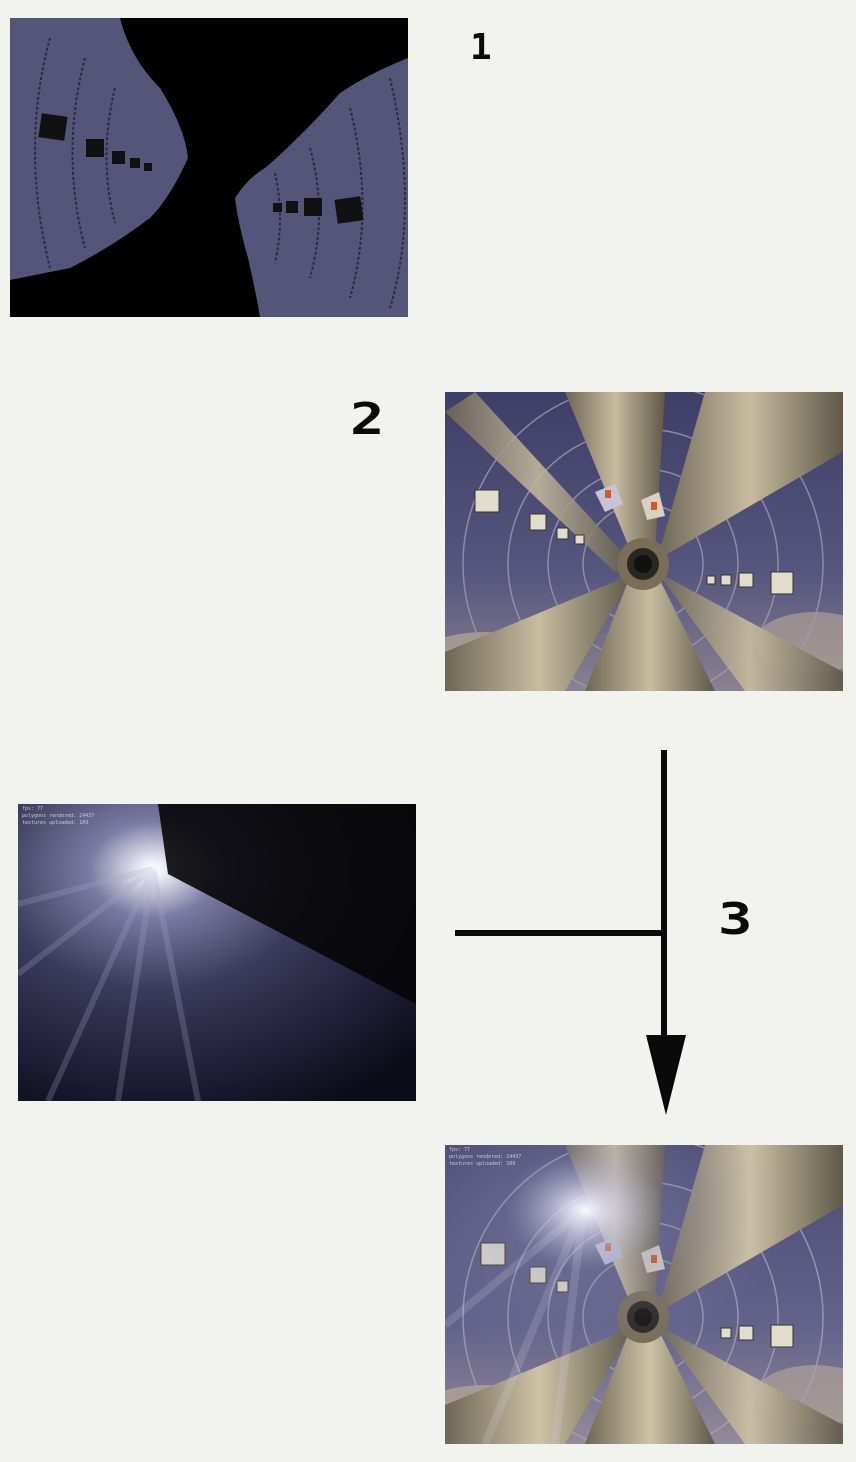 The width and height of the screenshot is (856, 1462). Describe the element at coordinates (644, 541) in the screenshot. I see `textured-render-image` at that location.